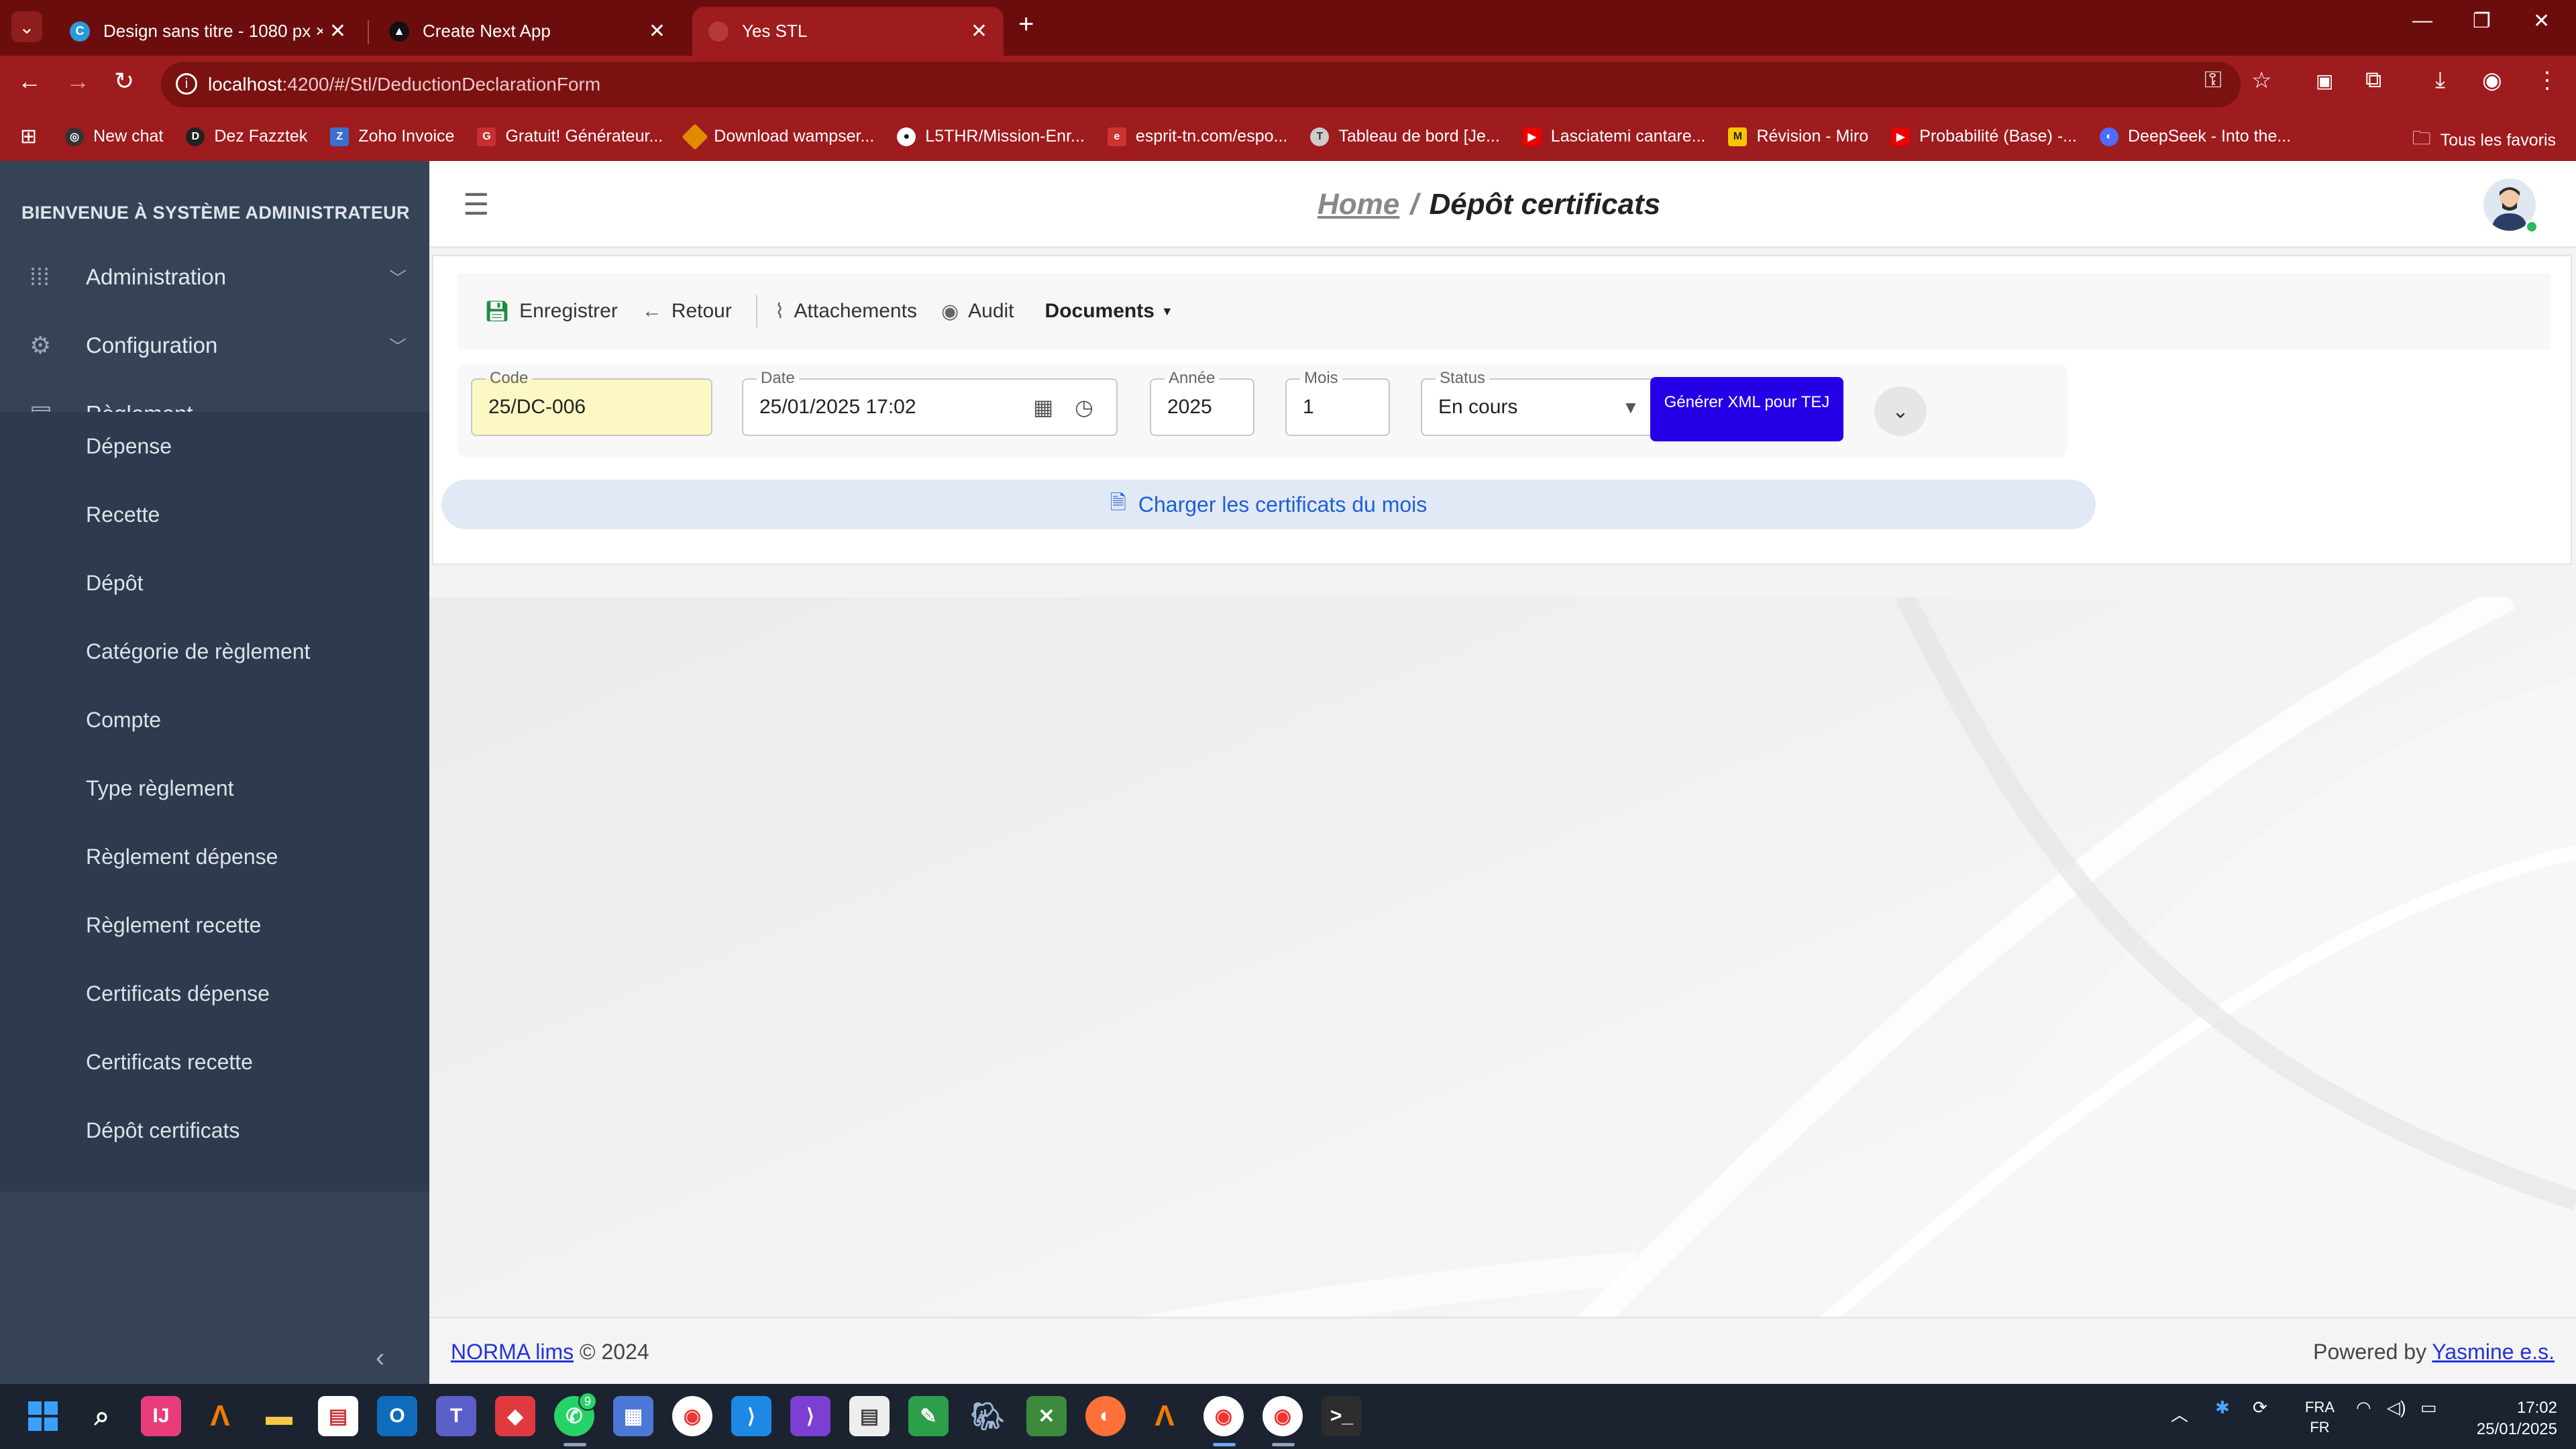  Describe the element at coordinates (2428, 1407) in the screenshot. I see `battery-icon: ▭` at that location.